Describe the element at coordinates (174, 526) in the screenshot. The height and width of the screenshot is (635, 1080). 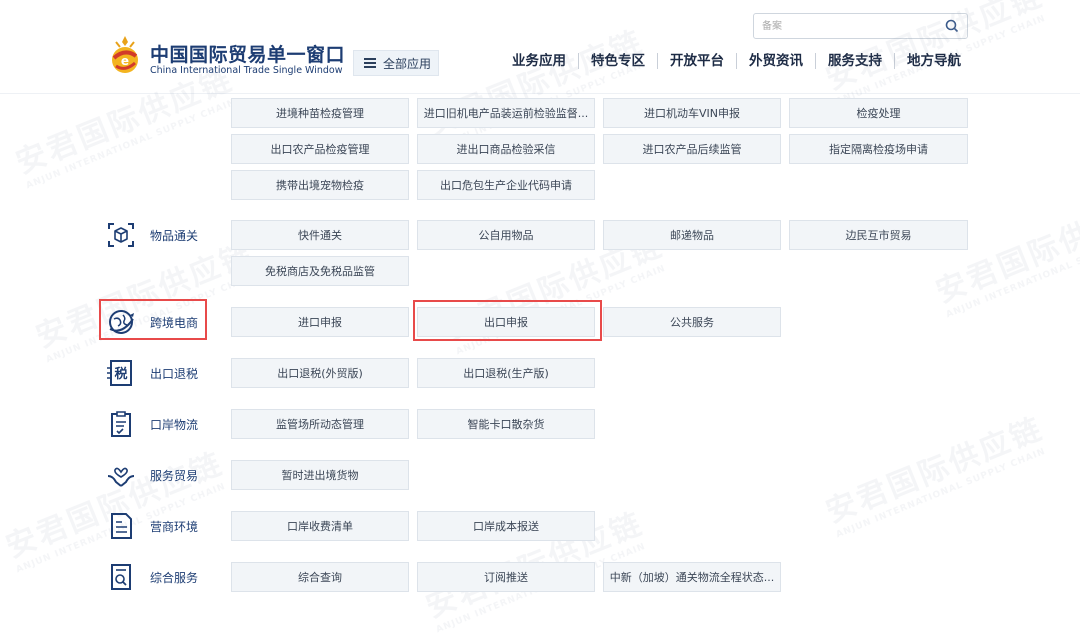
I see `category-label: 营商环境` at that location.